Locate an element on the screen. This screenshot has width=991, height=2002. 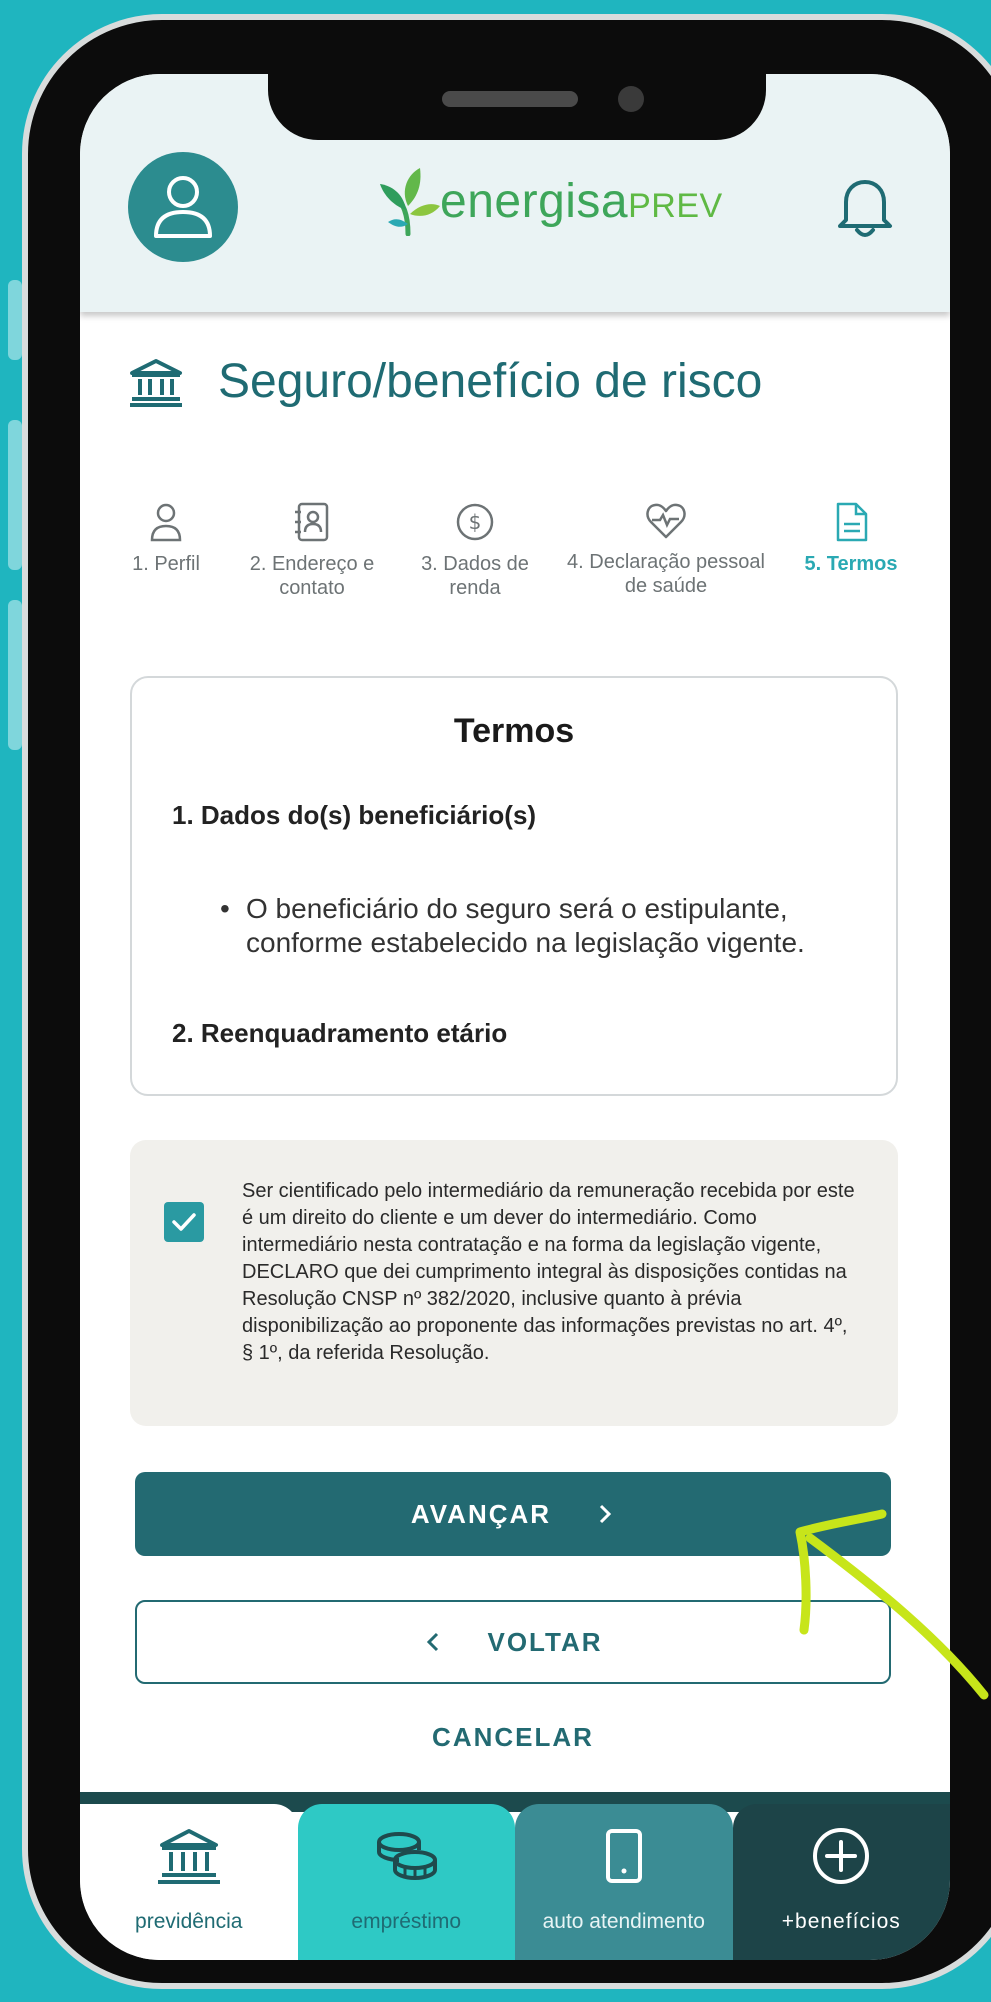
user-icon is located at coordinates (183, 207).